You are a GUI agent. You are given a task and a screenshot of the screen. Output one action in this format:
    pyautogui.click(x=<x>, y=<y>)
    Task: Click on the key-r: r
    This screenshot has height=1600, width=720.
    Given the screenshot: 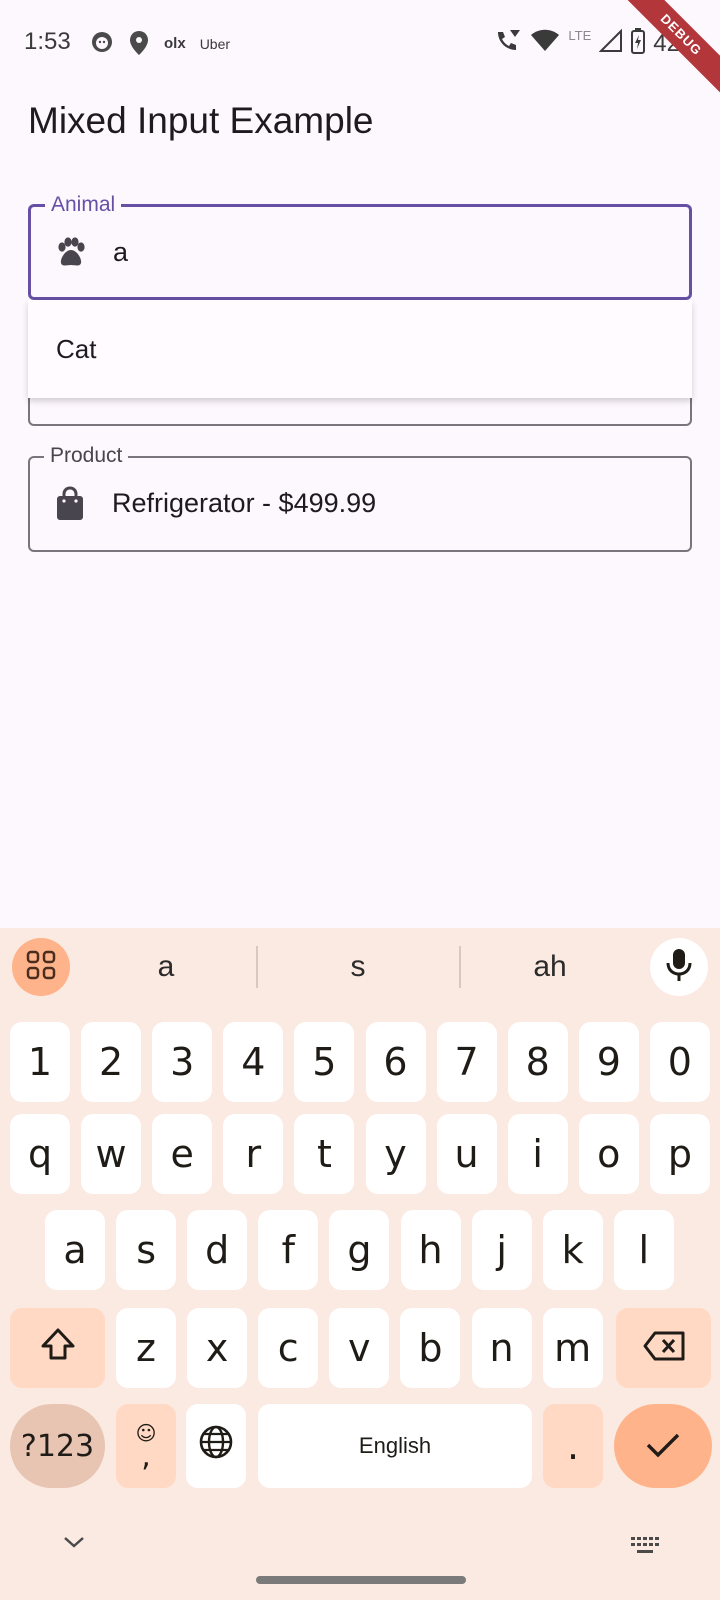 What is the action you would take?
    pyautogui.click(x=253, y=1154)
    